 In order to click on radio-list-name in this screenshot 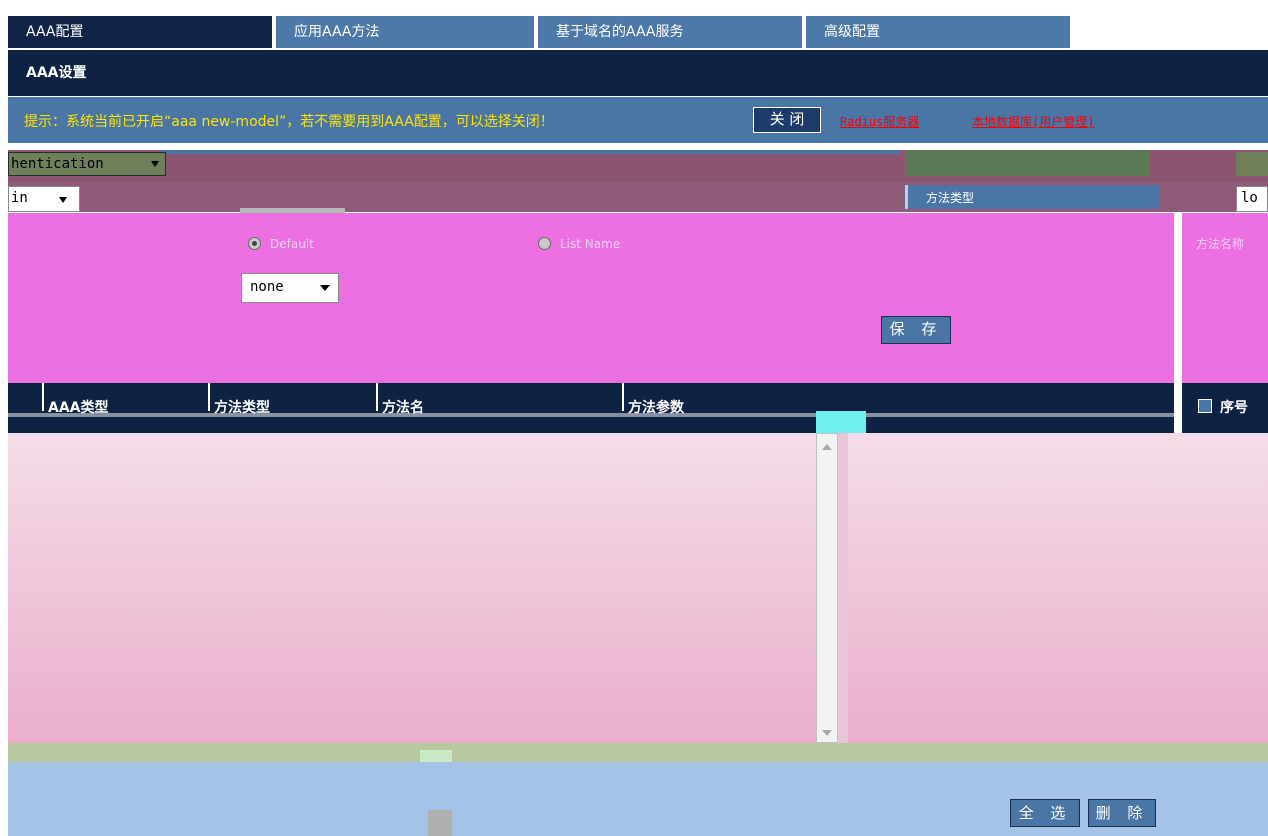, I will do `click(544, 243)`.